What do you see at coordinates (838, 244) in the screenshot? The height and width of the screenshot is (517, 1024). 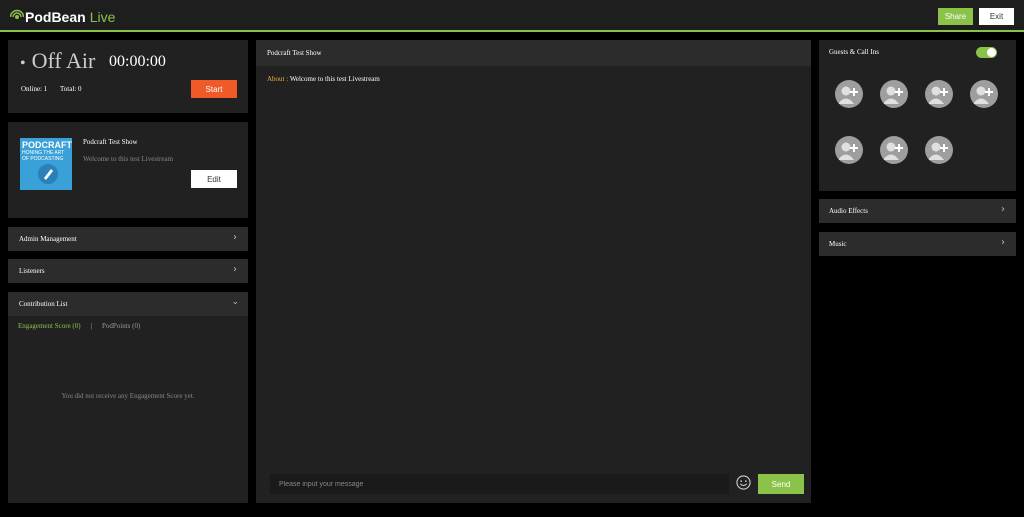 I see `section-label: Music` at bounding box center [838, 244].